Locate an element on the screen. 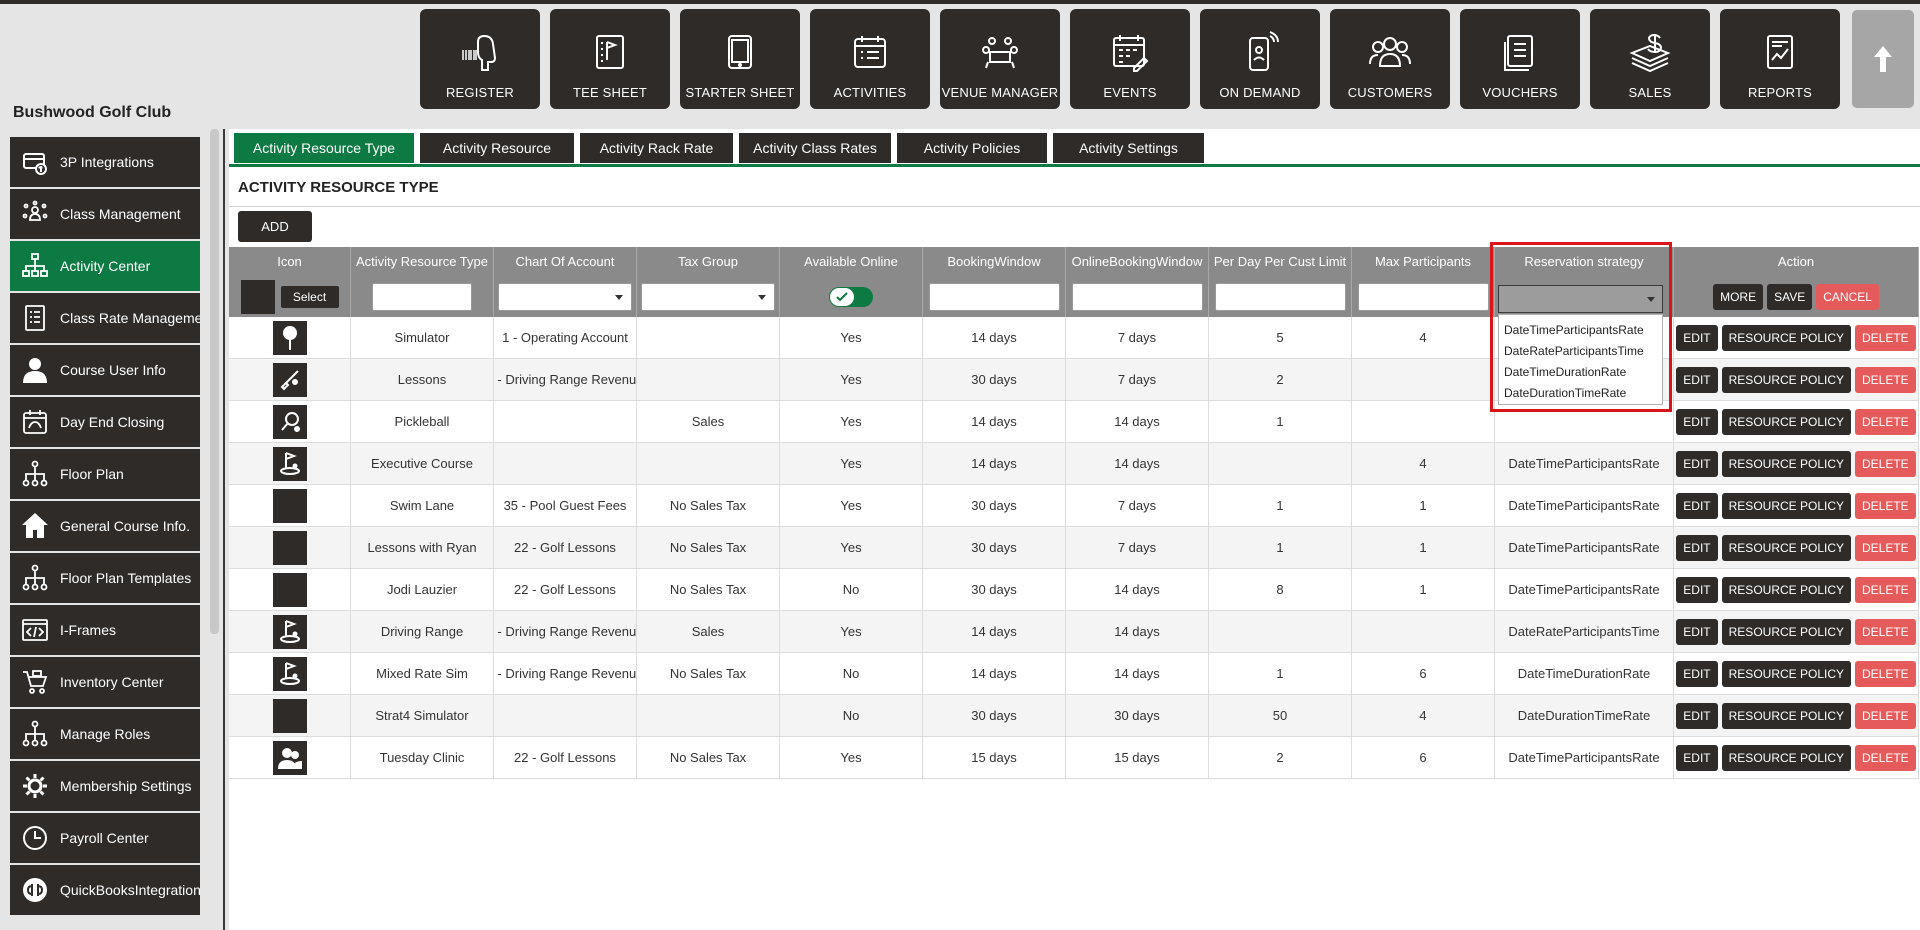 The height and width of the screenshot is (930, 1920). sidebar-item-day-end-closing: Day End Closing is located at coordinates (105, 422).